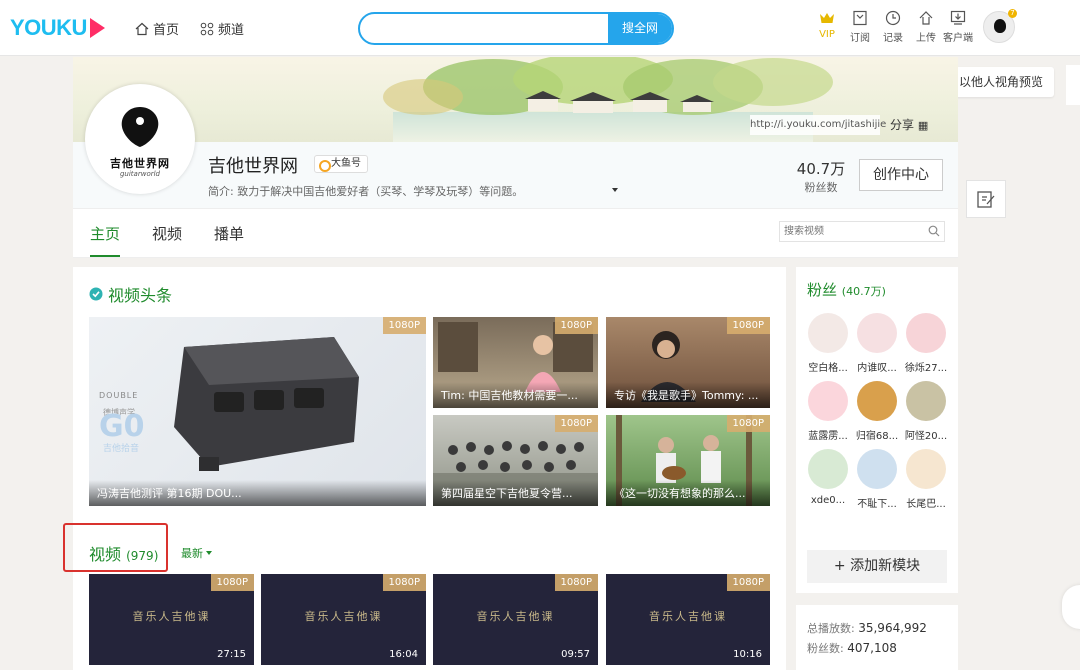 The height and width of the screenshot is (670, 1080). I want to click on video-search-box, so click(862, 231).